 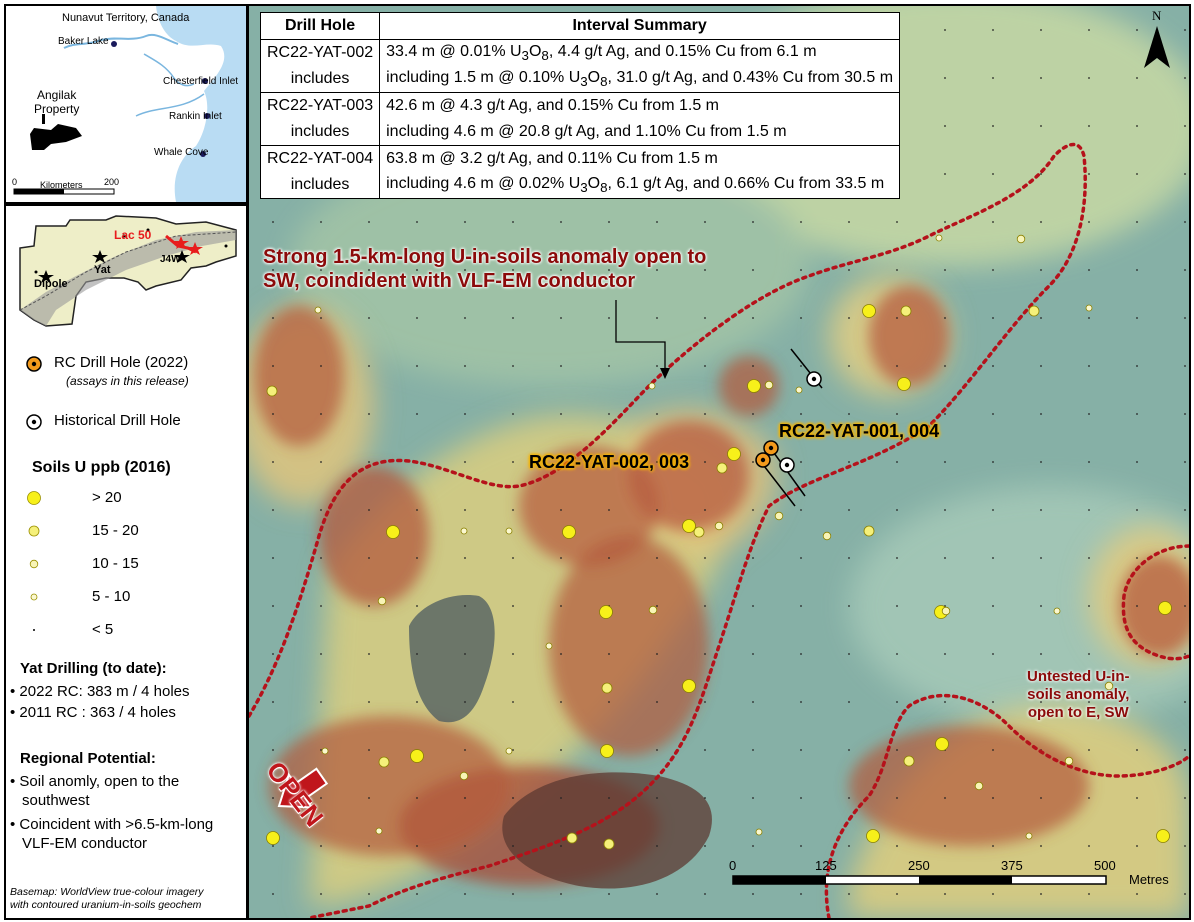 I want to click on basemap-note-1: Basemap: WorldView true-colour imagery, so click(x=107, y=892).